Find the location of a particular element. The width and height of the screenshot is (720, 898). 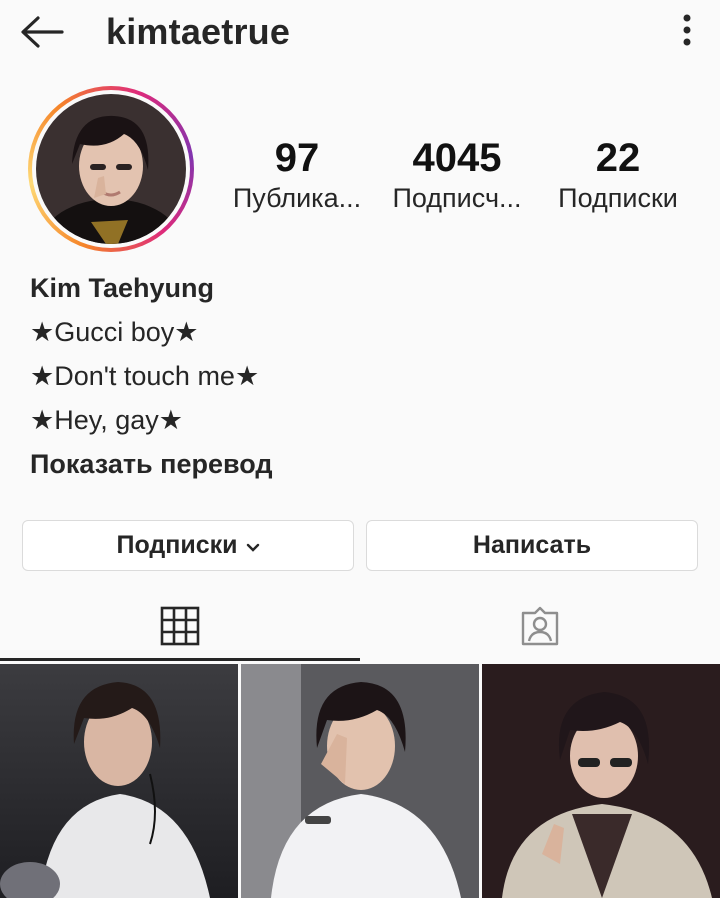

profile-avatar is located at coordinates (111, 169).